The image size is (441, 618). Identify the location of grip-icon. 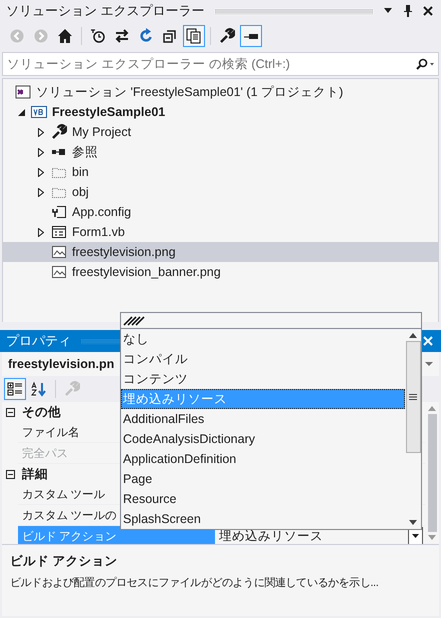
(413, 397).